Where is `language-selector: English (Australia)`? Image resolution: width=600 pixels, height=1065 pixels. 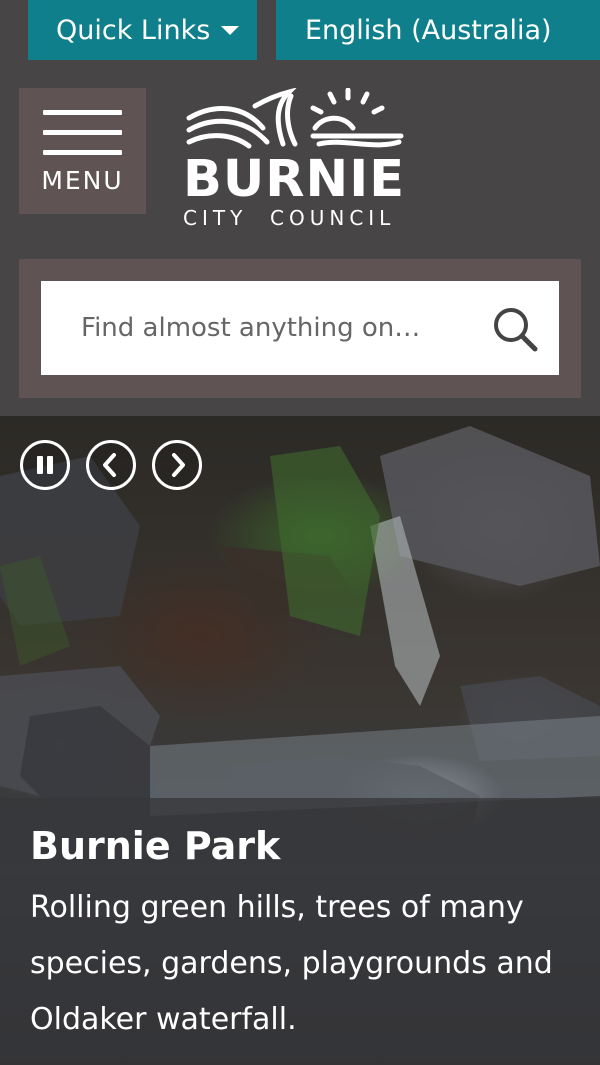
language-selector: English (Australia) is located at coordinates (438, 30).